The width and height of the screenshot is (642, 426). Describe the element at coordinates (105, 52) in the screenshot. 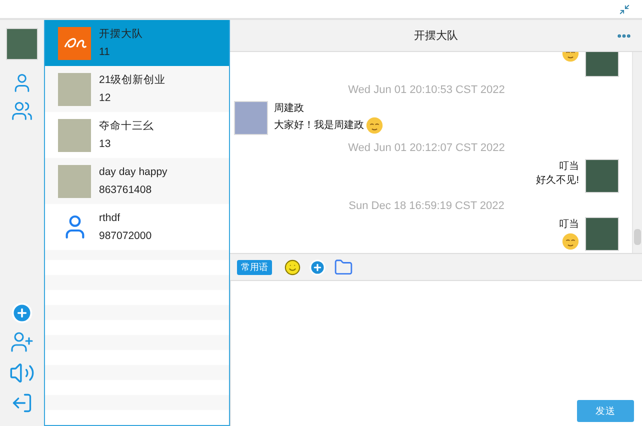

I see `conversation-number: 11` at that location.